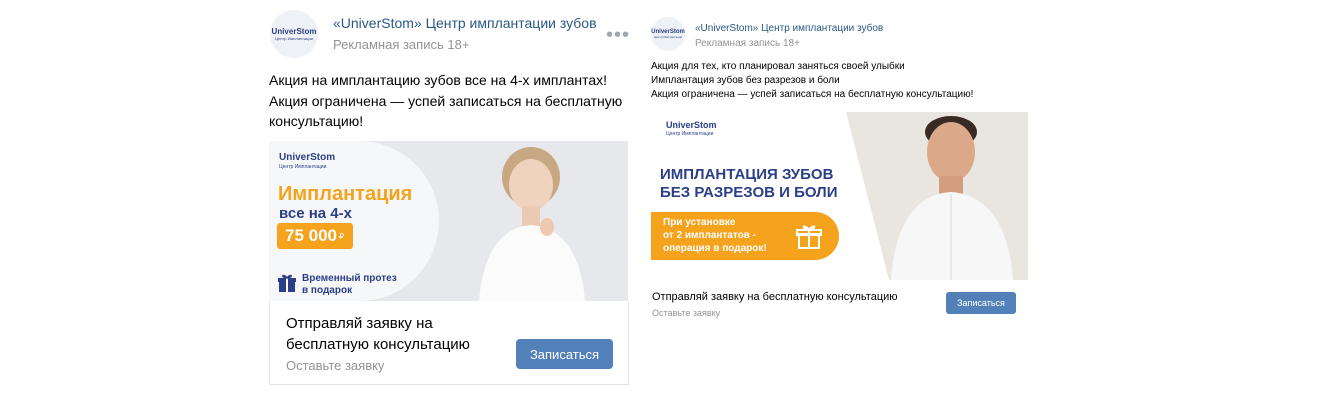 The image size is (1340, 400). Describe the element at coordinates (618, 35) in the screenshot. I see `more-options-icon: •••` at that location.